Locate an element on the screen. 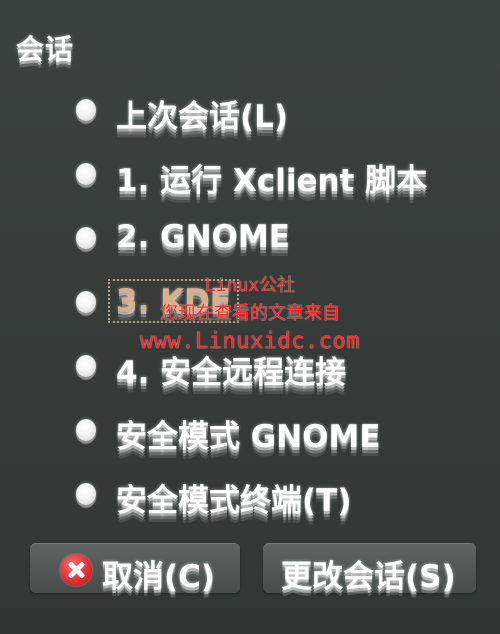 The image size is (500, 634). session-label: 安全模式终端(T) is located at coordinates (234, 501).